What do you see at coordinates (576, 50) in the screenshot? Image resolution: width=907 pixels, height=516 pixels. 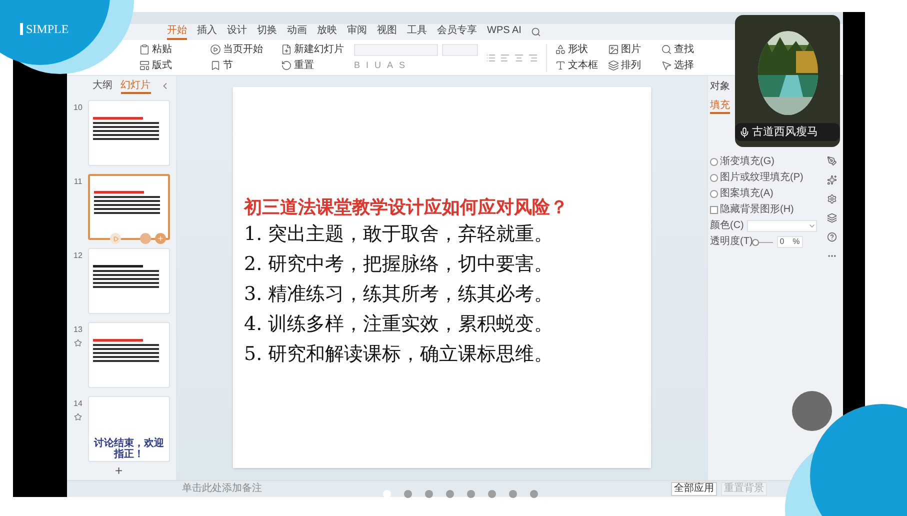 I see `ribbon-button: 形状` at bounding box center [576, 50].